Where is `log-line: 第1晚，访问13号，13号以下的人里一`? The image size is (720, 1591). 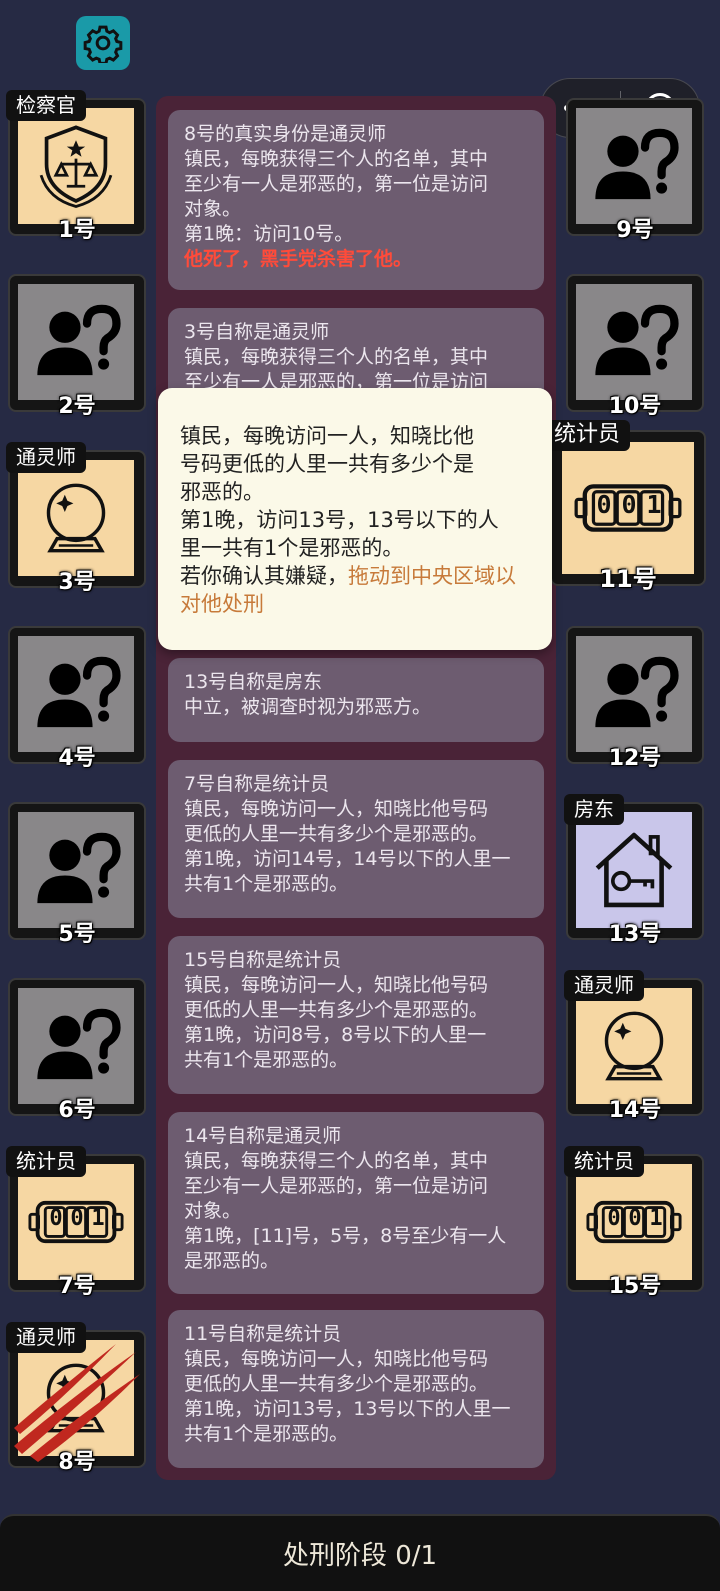
log-line: 第1晚，访问13号，13号以下的人里一 is located at coordinates (347, 1409).